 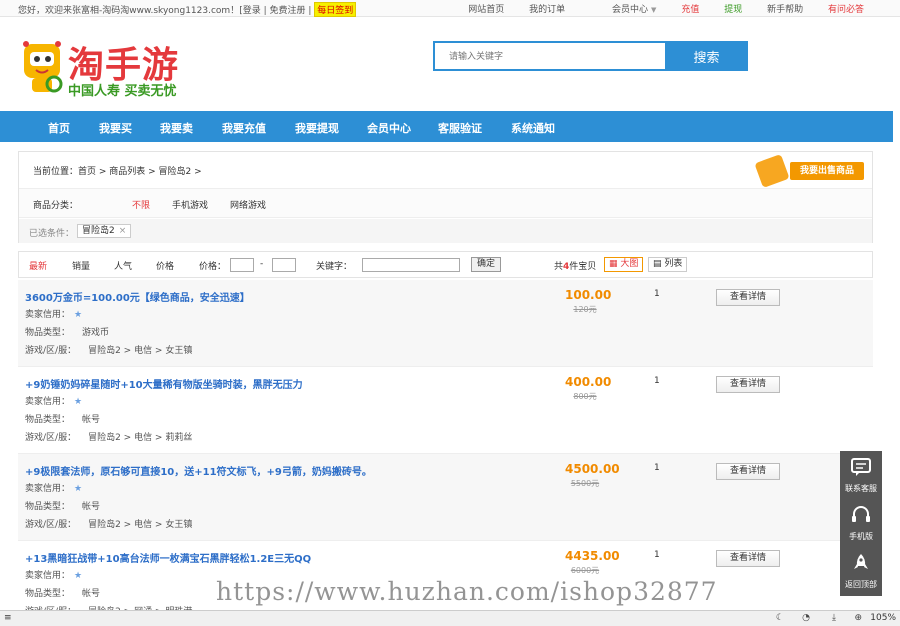 What do you see at coordinates (38, 265) in the screenshot?
I see `sort-newest: 最新` at bounding box center [38, 265].